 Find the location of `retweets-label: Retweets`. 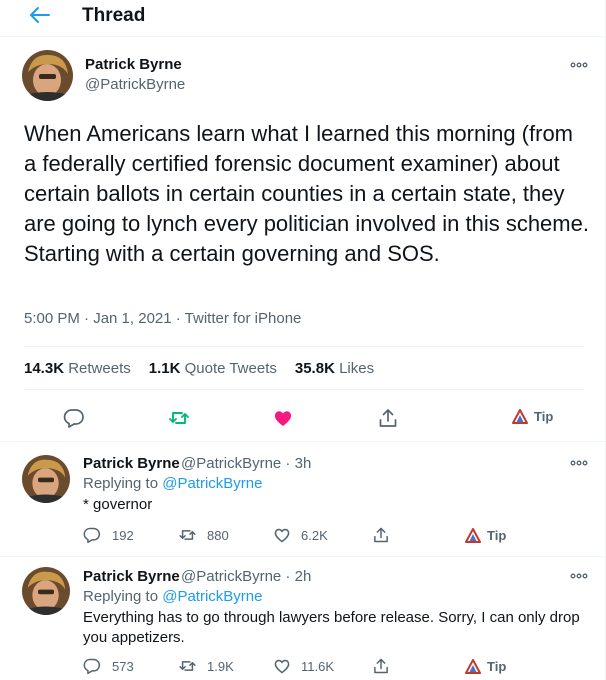

retweets-label: Retweets is located at coordinates (99, 368).